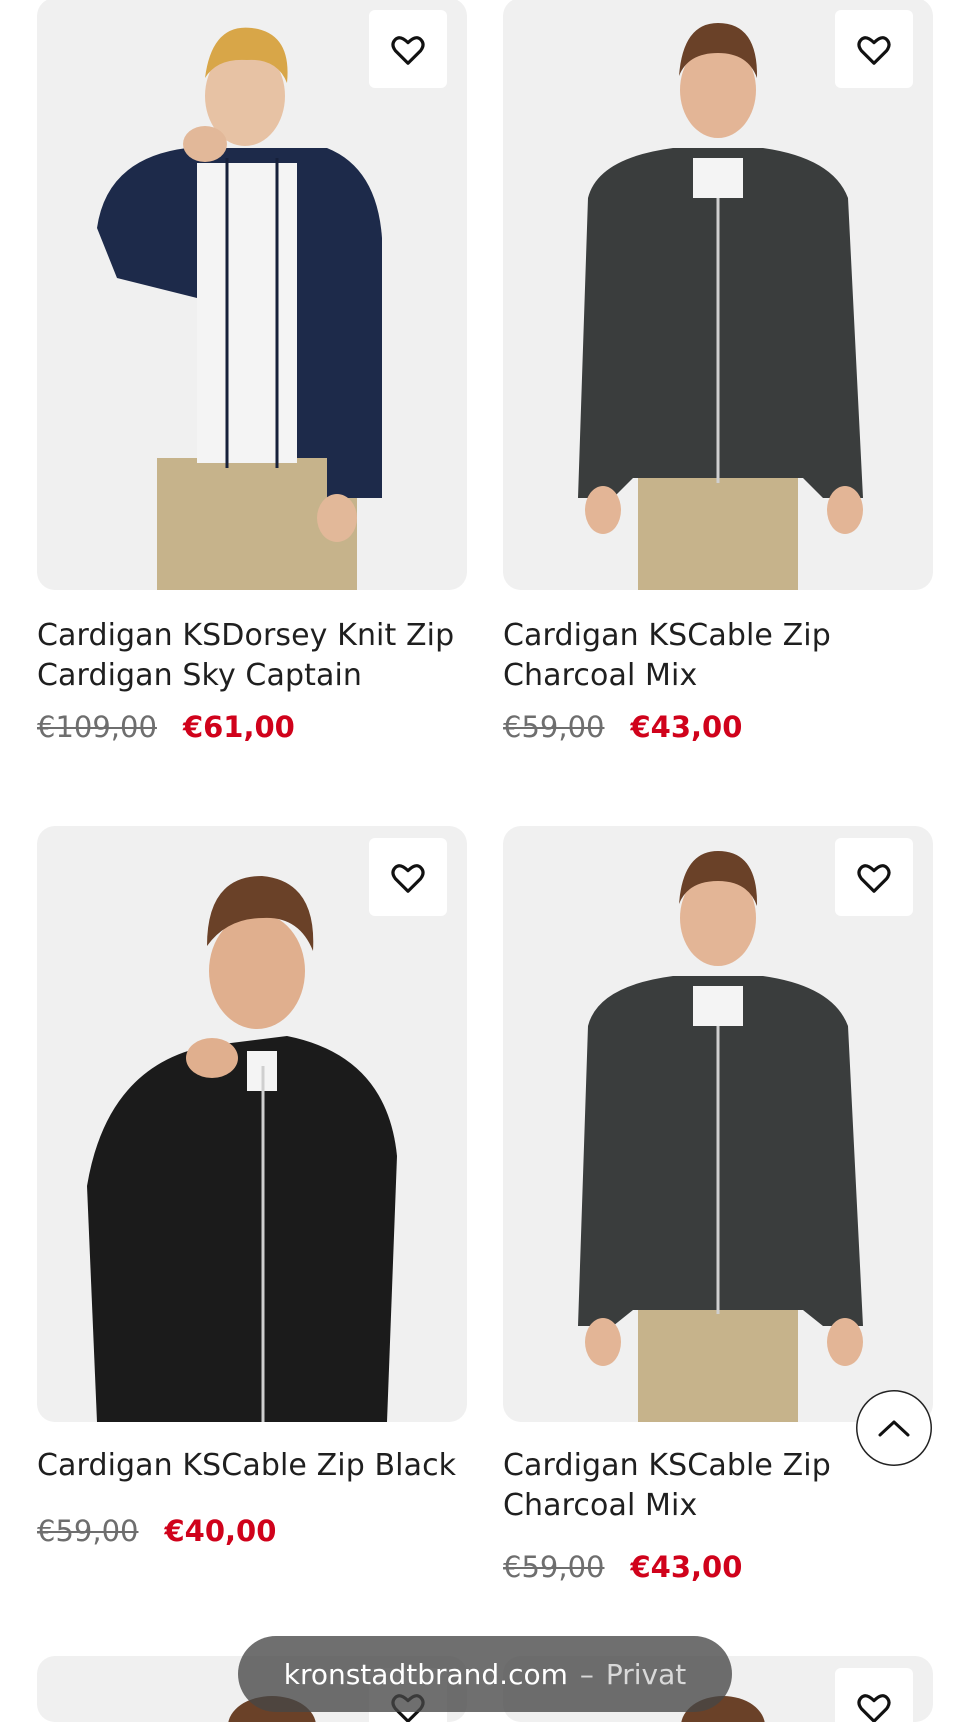 This screenshot has width=960, height=1722. I want to click on url-domain: kronstadtbrand.com, so click(425, 1674).